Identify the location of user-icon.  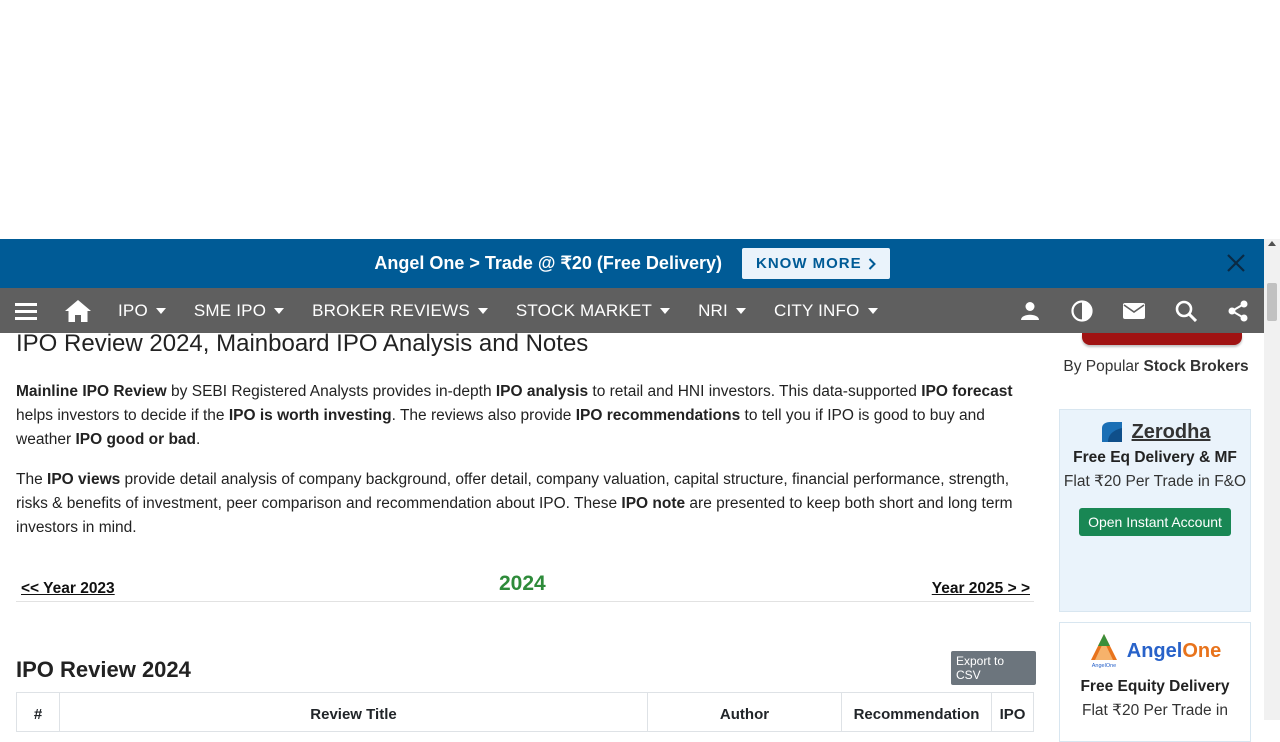
(1030, 310).